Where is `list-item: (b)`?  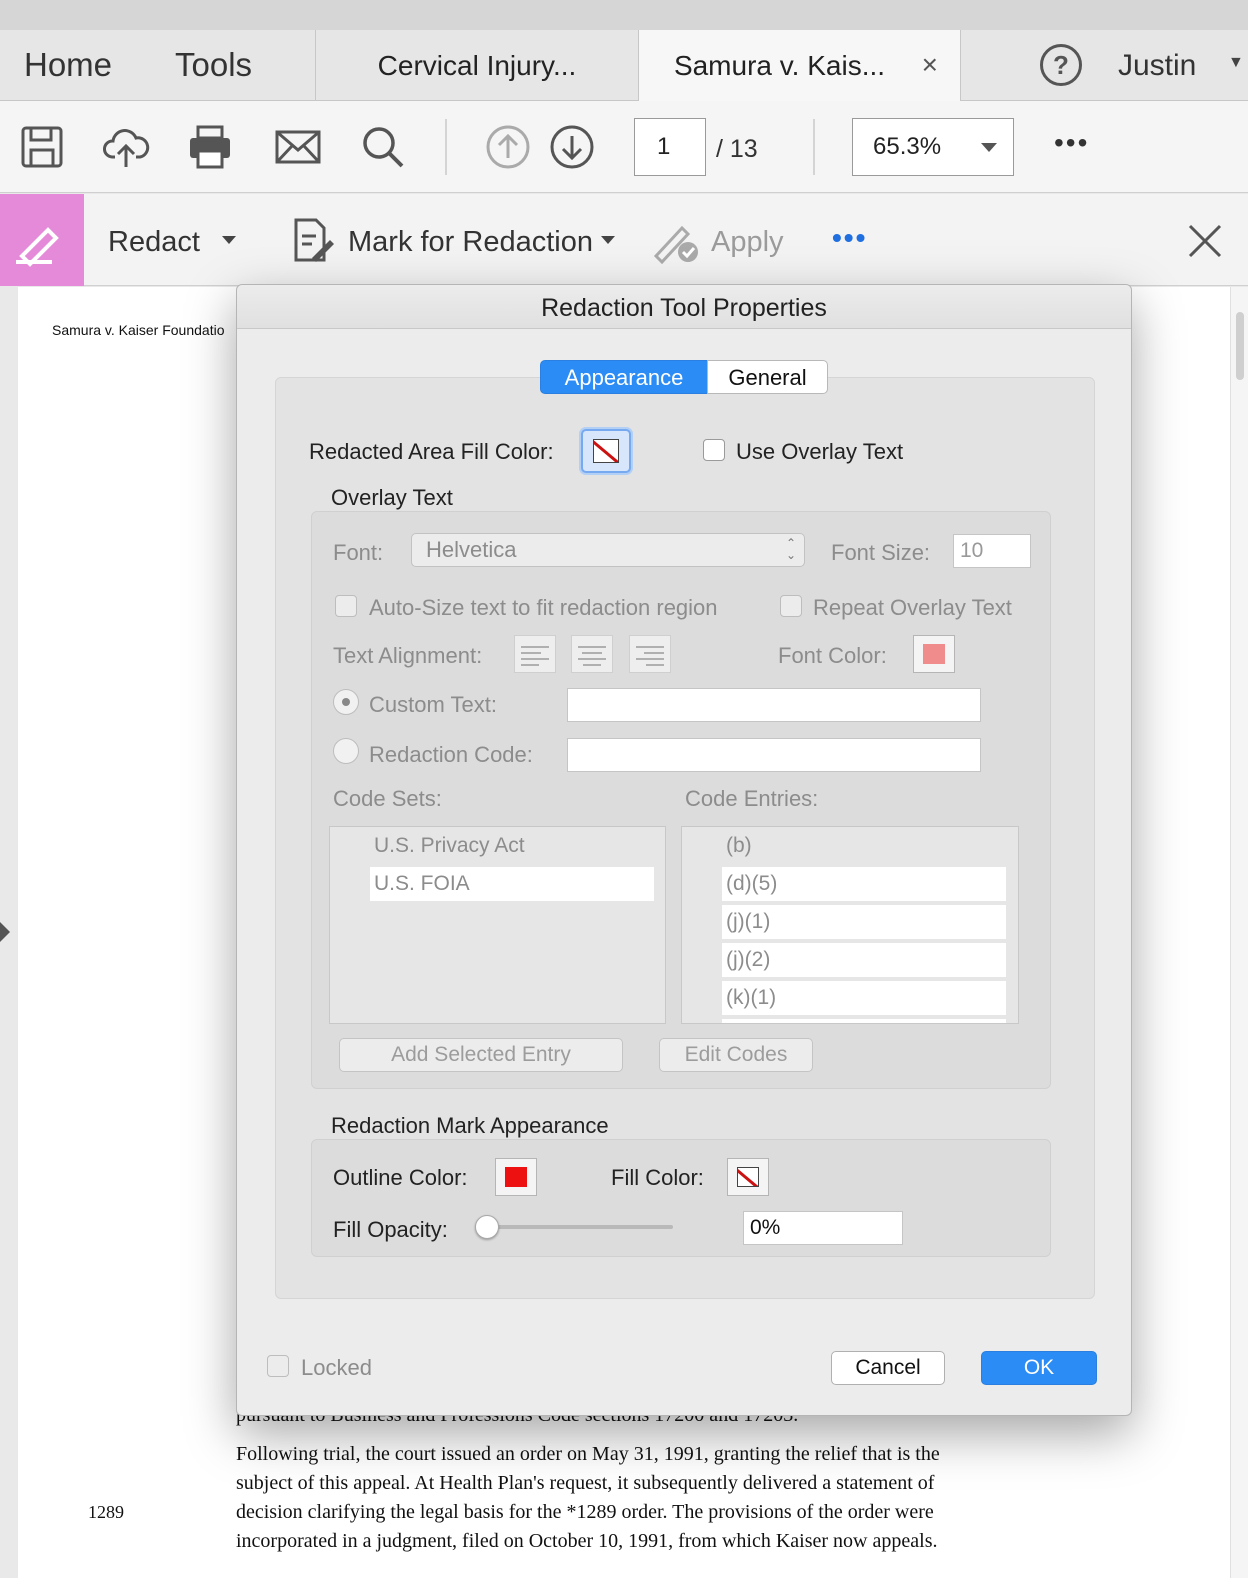
list-item: (b) is located at coordinates (864, 846).